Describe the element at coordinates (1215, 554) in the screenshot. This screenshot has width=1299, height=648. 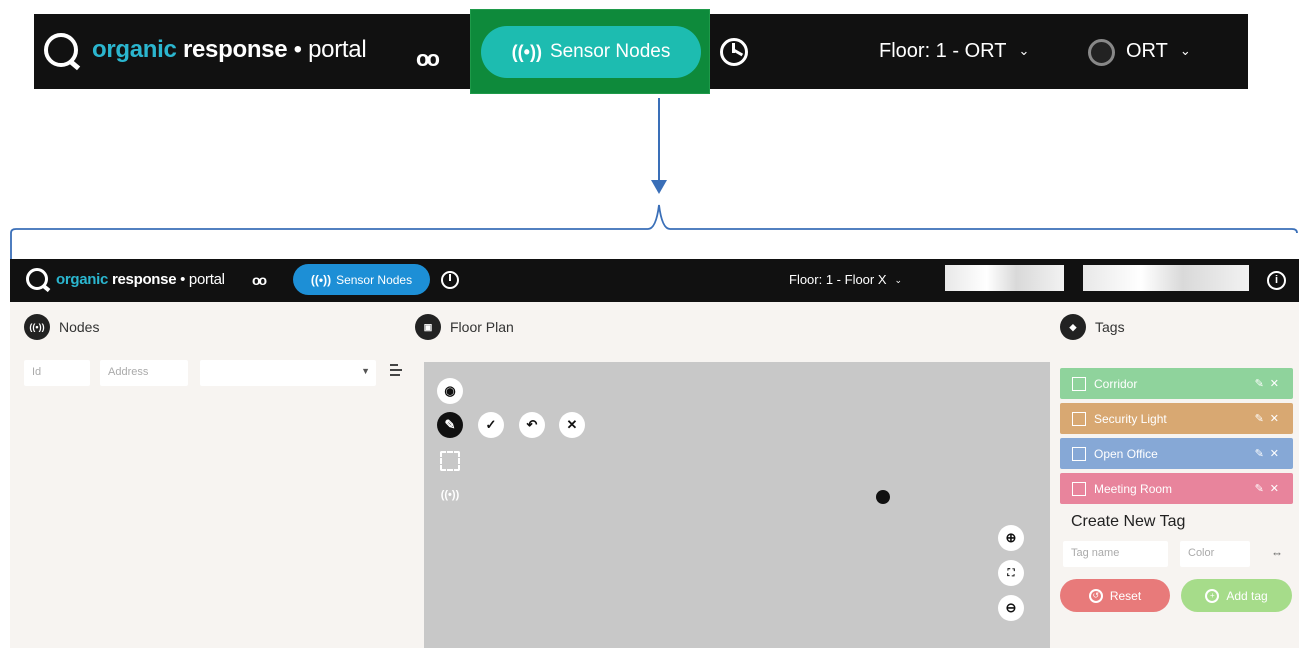
I see `tag-color-input: Color` at that location.